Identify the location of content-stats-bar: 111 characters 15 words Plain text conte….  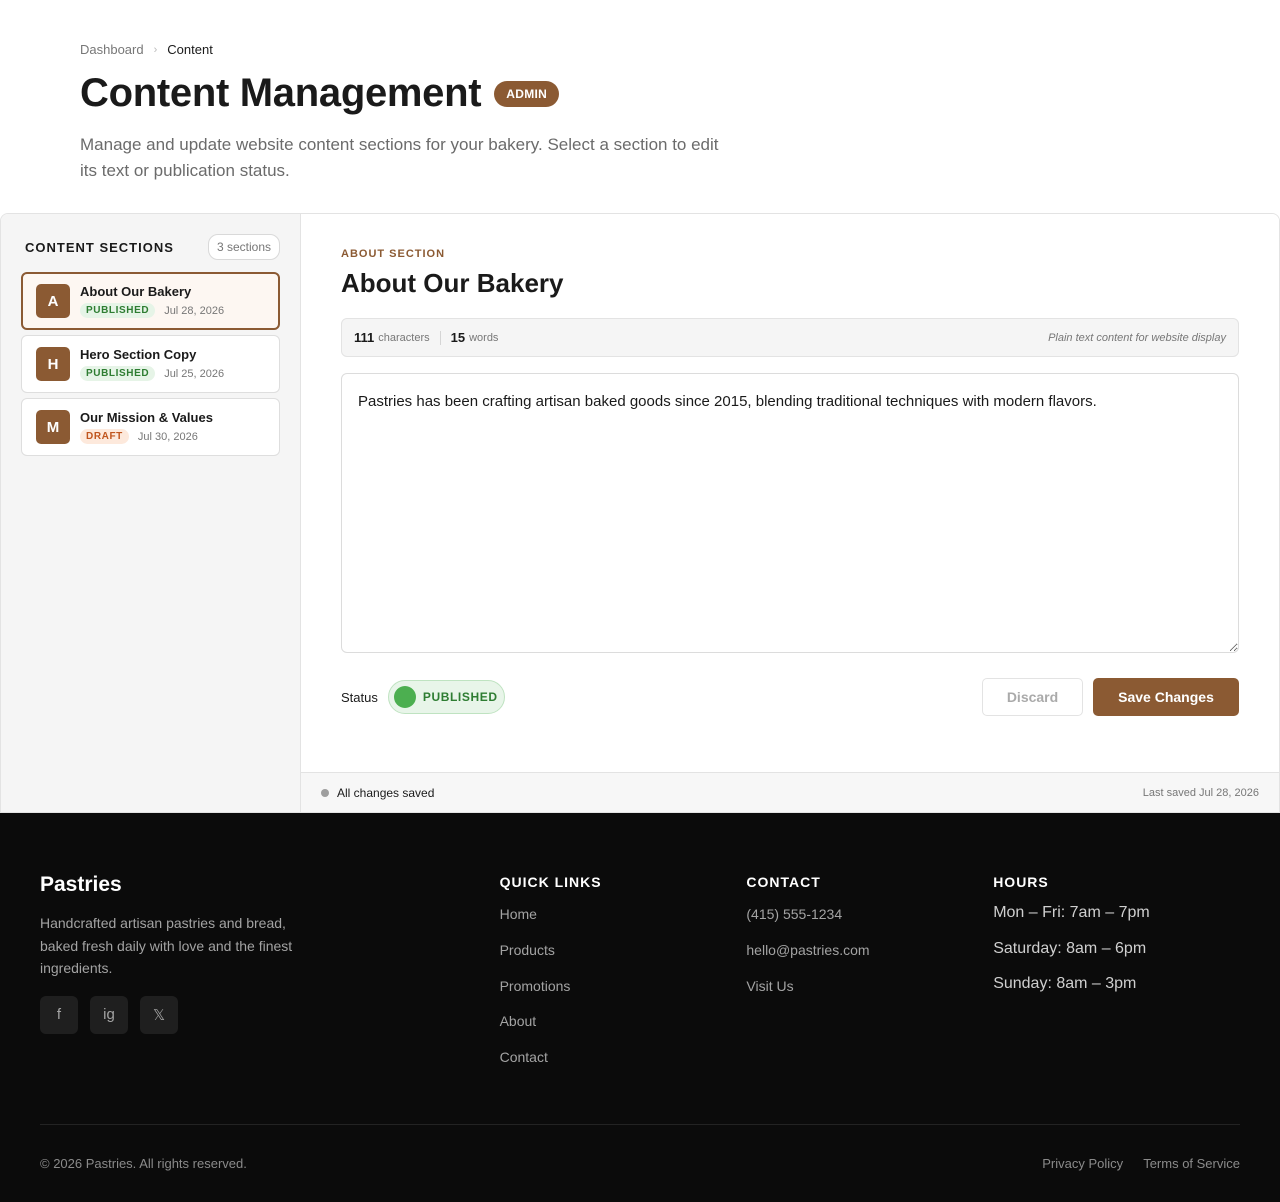
(790, 337).